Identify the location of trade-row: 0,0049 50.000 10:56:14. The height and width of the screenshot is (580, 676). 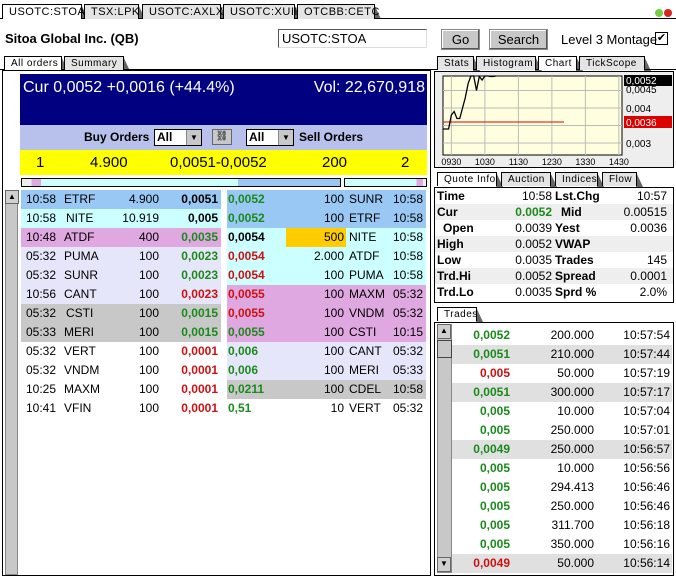
(562, 563).